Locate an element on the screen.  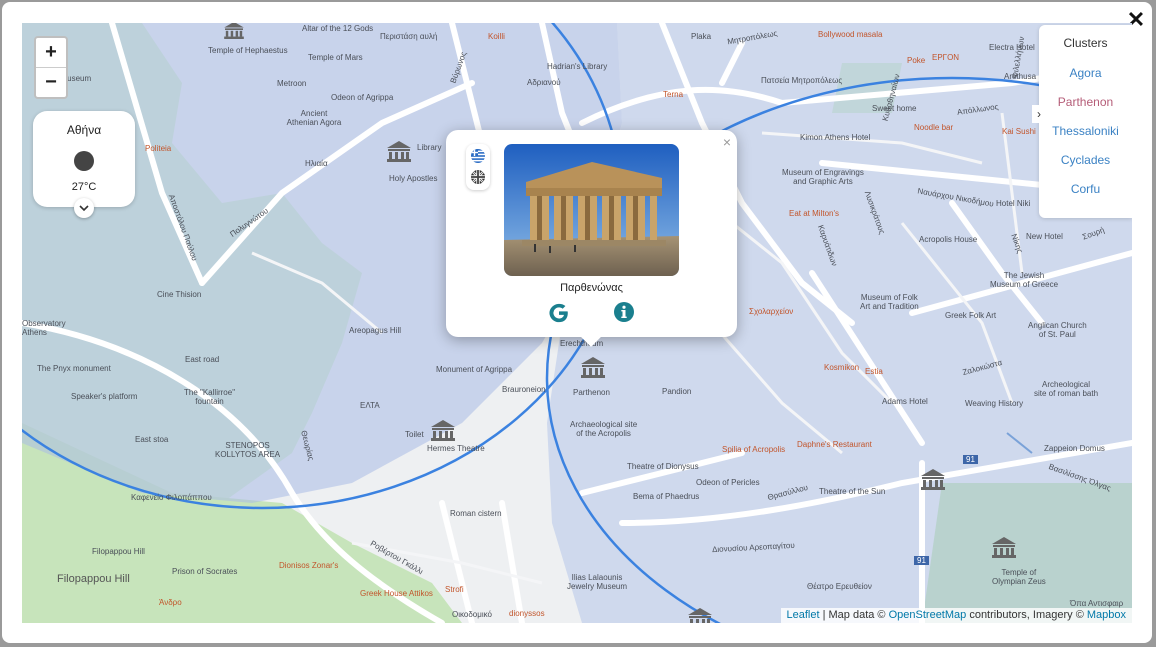
map-label: Sweet home is located at coordinates (894, 108).